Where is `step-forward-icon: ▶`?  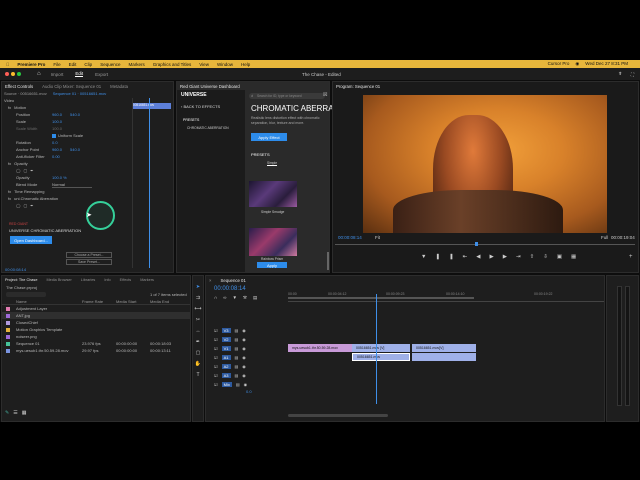 step-forward-icon: ▶ is located at coordinates (505, 257).